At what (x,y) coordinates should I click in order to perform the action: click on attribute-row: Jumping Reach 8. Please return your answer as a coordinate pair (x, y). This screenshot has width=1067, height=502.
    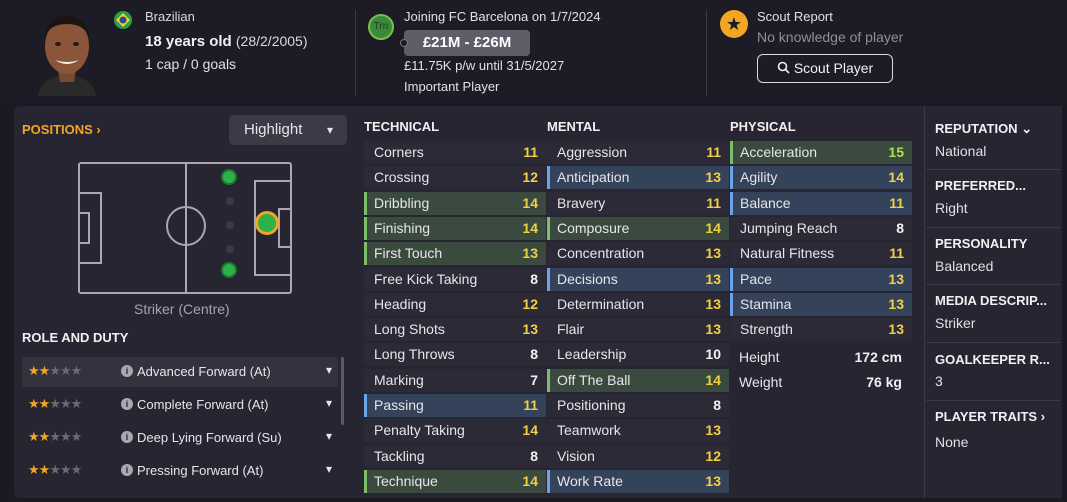
    Looking at the image, I should click on (821, 228).